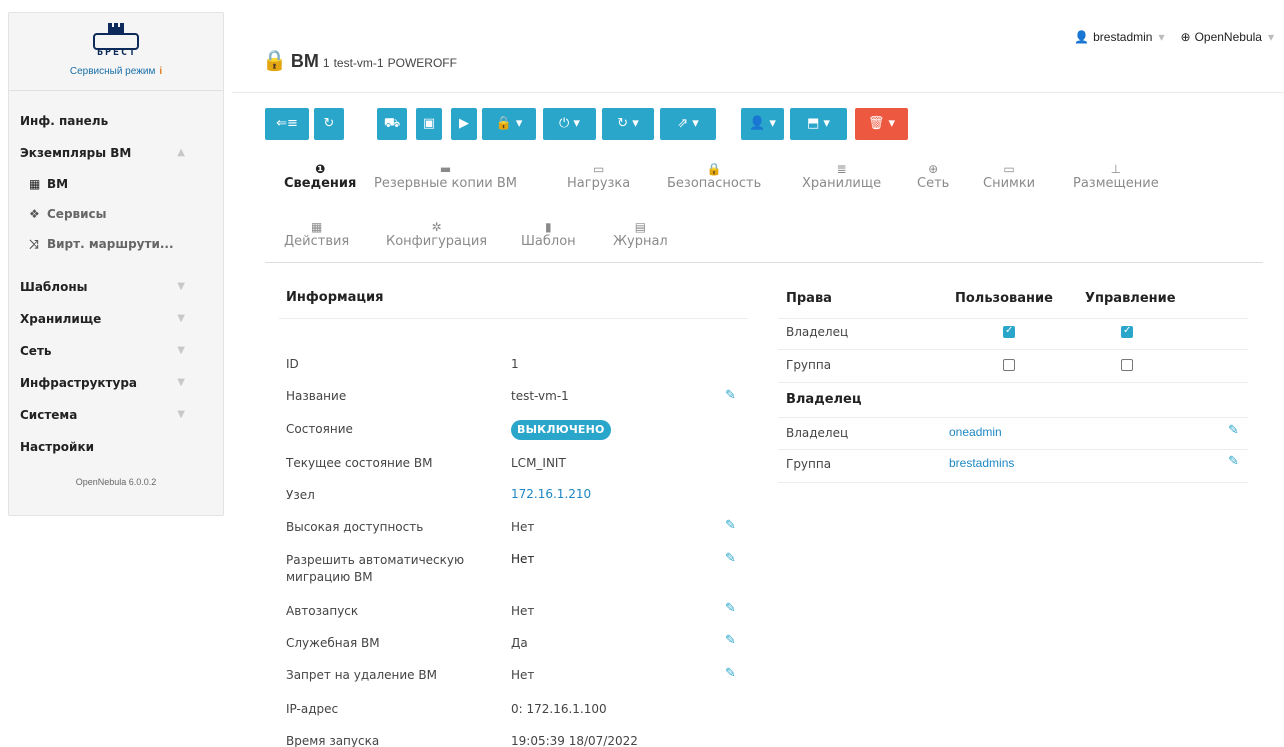 Image resolution: width=1284 pixels, height=747 pixels. Describe the element at coordinates (316, 234) in the screenshot. I see `tab-actions: ▦ Действия` at that location.